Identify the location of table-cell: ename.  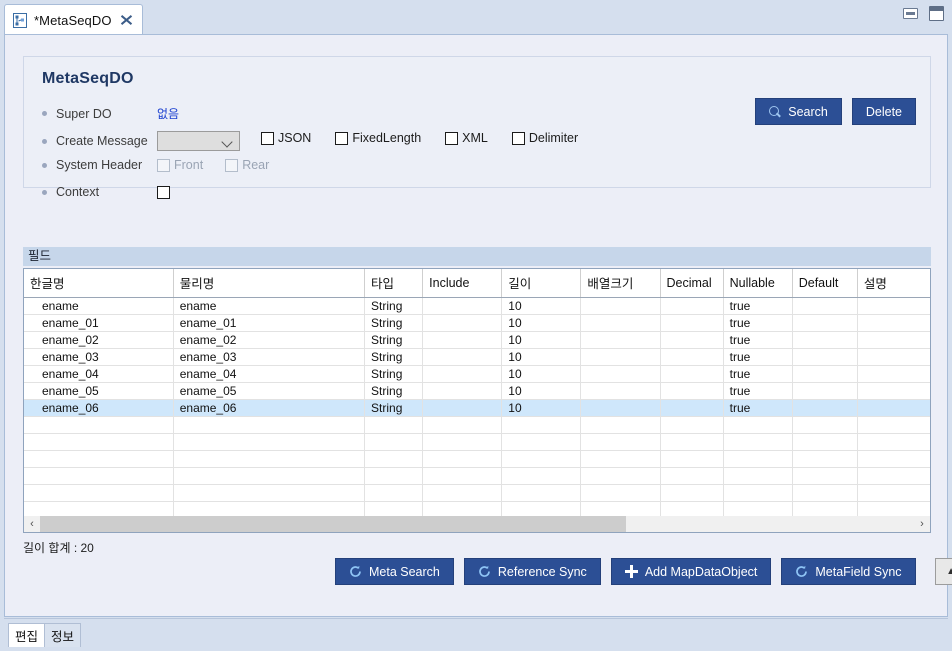
(269, 306).